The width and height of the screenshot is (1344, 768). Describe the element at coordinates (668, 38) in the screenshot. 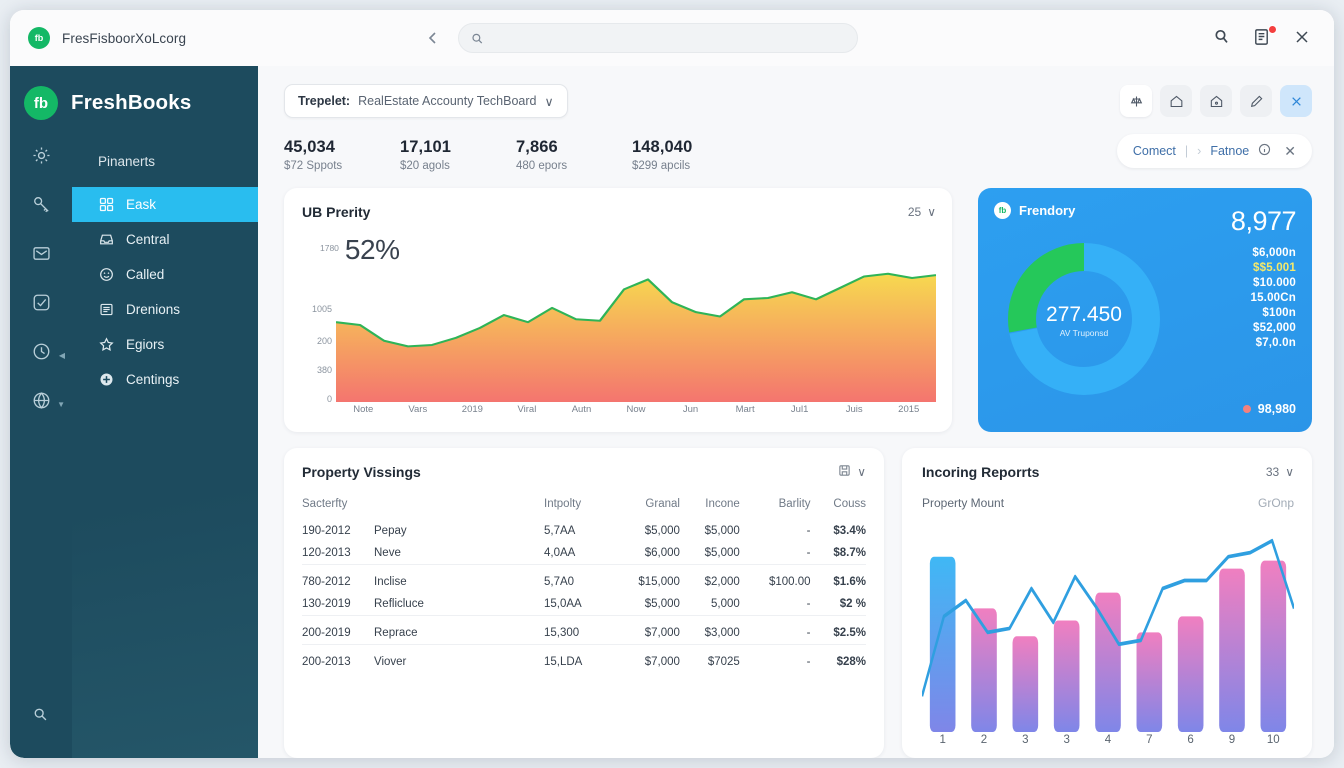

I see `omnibox-input` at that location.